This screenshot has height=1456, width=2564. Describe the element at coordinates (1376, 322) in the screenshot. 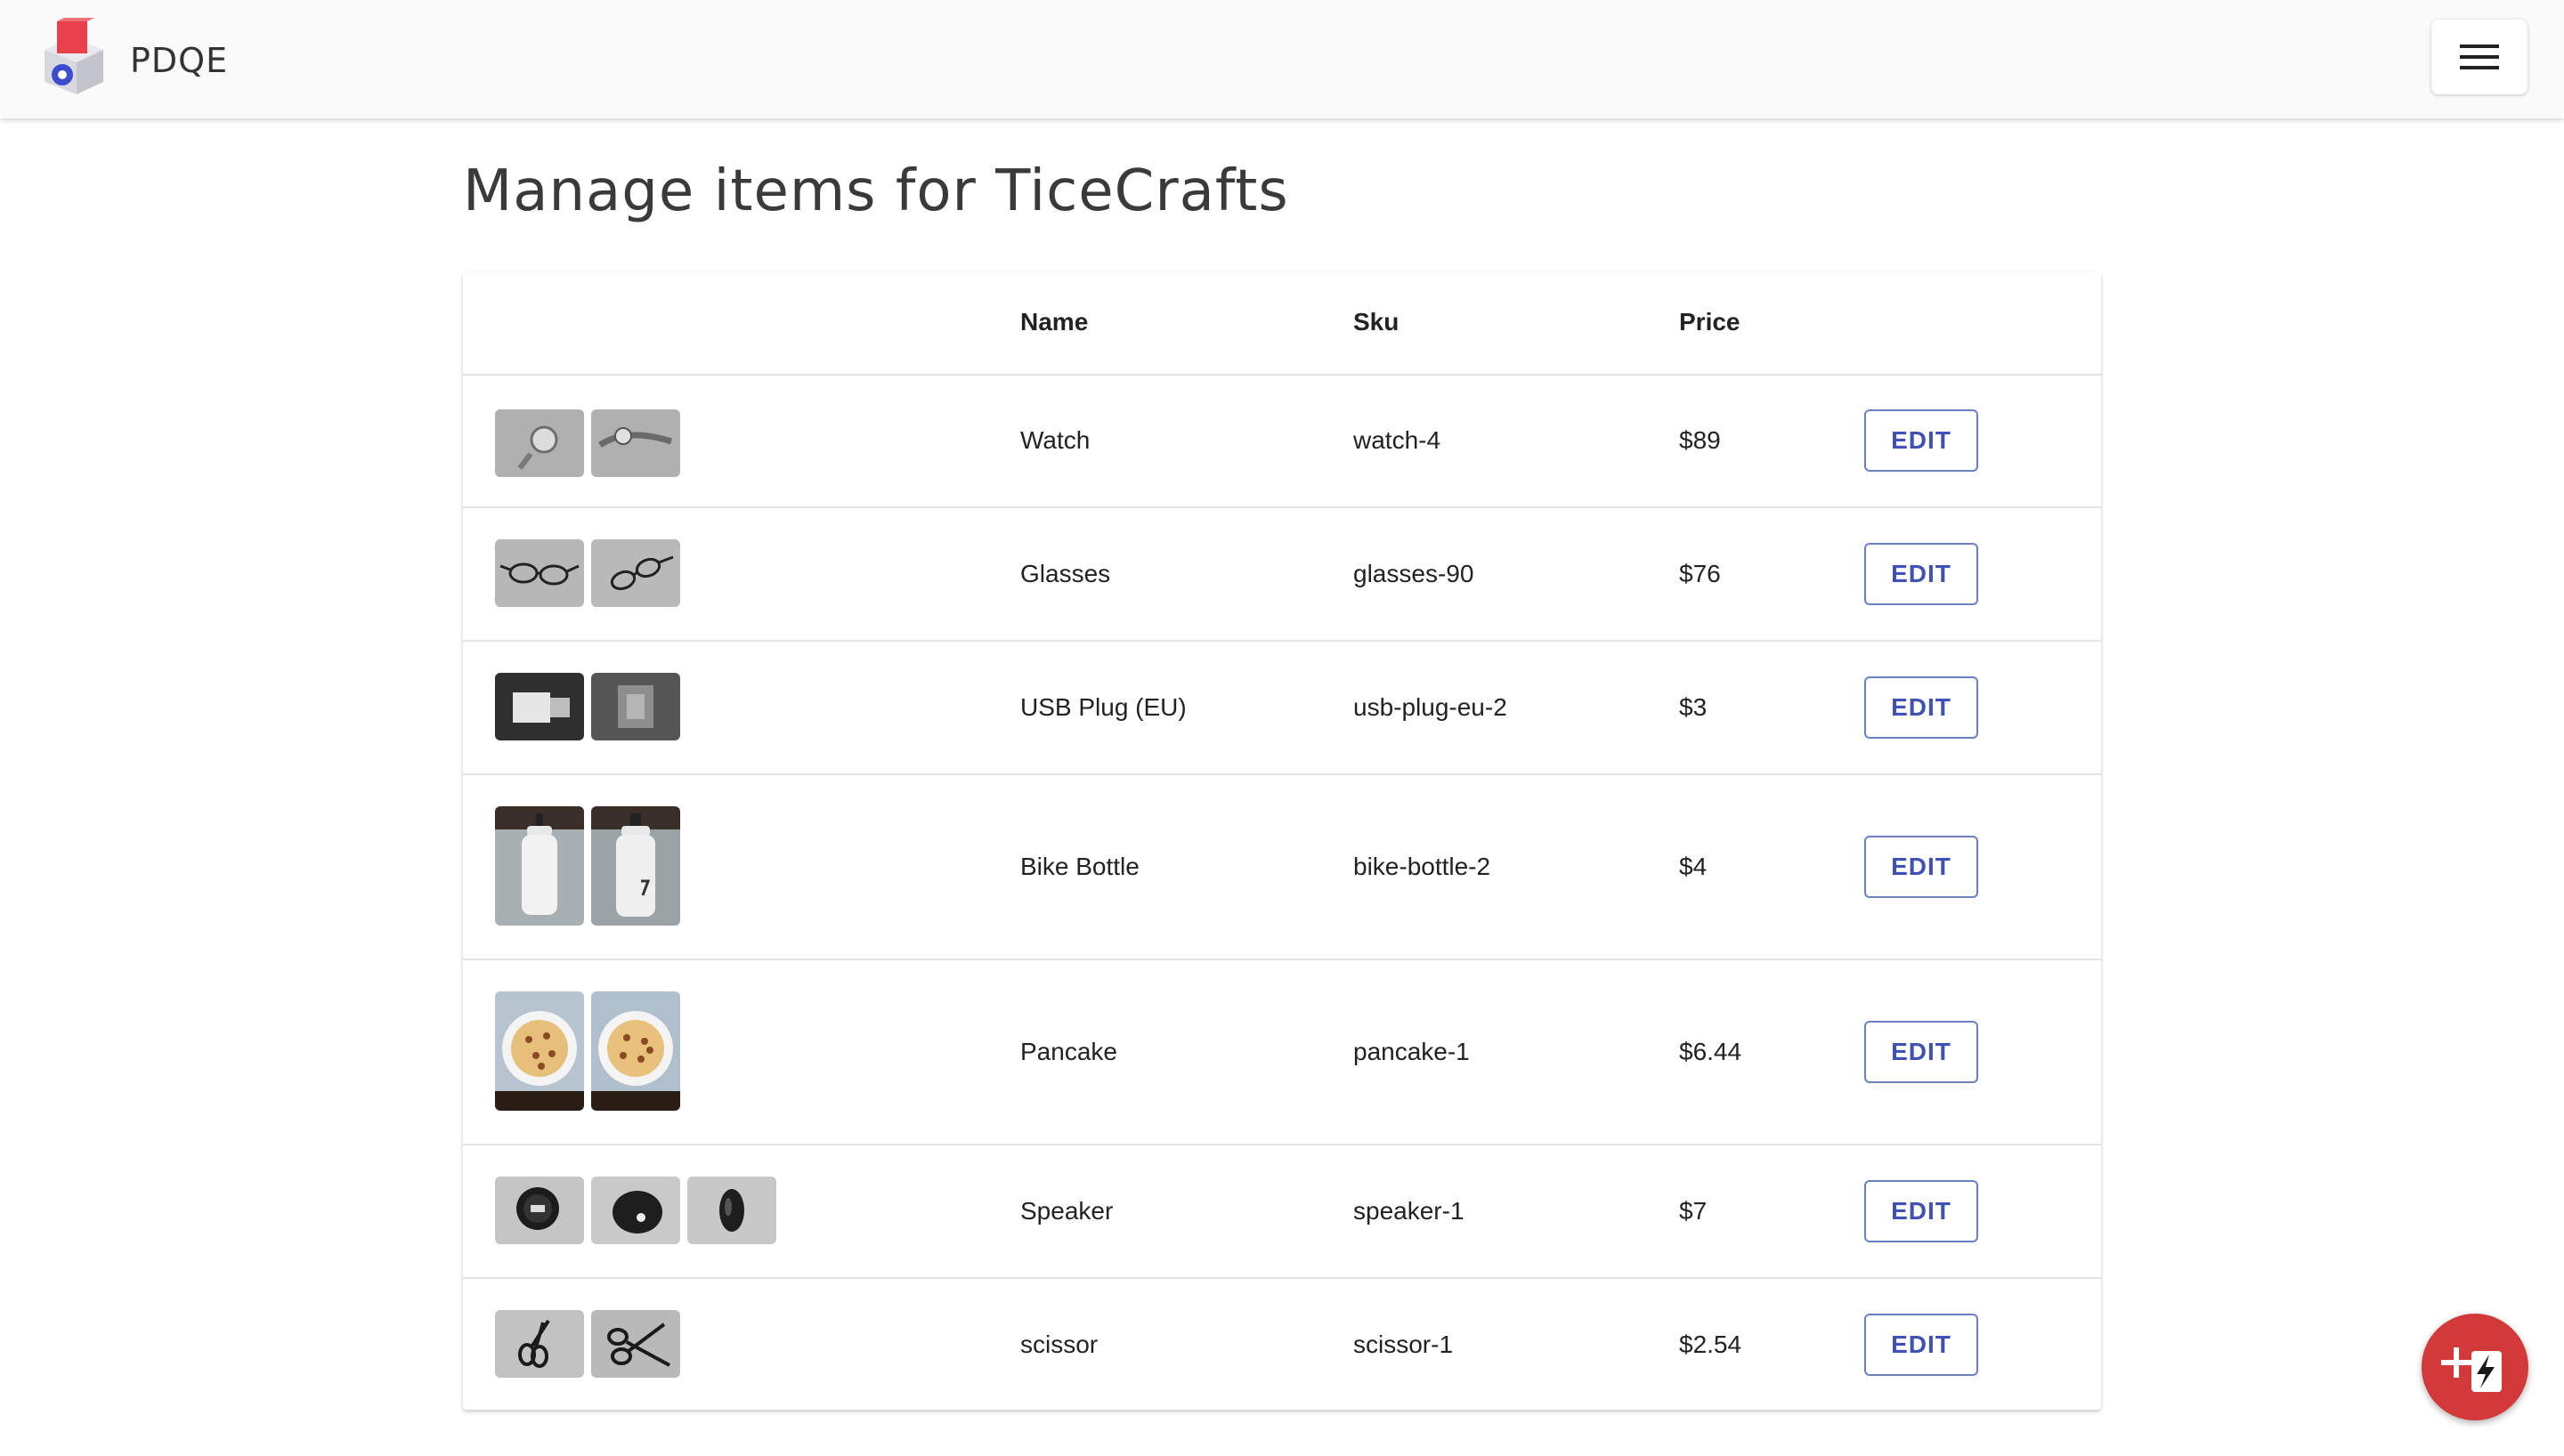

I see `column-header-sku: Sku` at that location.